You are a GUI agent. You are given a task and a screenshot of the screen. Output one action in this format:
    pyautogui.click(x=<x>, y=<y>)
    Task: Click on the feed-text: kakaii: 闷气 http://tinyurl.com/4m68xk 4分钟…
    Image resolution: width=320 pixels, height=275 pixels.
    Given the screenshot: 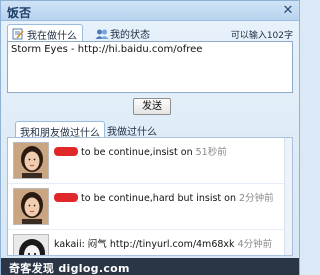 What is the action you would take?
    pyautogui.click(x=172, y=243)
    